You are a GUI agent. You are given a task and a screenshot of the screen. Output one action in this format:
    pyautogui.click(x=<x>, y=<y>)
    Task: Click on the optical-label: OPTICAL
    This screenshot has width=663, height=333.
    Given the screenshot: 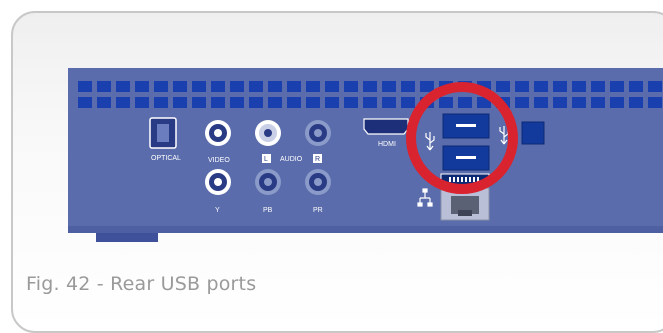 What is the action you would take?
    pyautogui.click(x=166, y=158)
    